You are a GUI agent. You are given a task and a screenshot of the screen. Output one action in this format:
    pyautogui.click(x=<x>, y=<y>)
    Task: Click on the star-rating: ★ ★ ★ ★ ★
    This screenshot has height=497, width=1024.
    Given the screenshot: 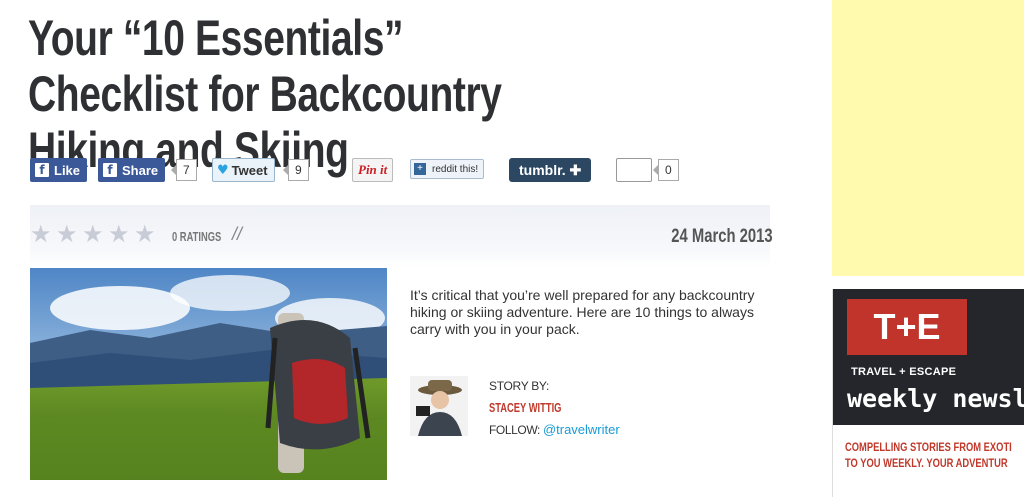 What is the action you would take?
    pyautogui.click(x=95, y=234)
    